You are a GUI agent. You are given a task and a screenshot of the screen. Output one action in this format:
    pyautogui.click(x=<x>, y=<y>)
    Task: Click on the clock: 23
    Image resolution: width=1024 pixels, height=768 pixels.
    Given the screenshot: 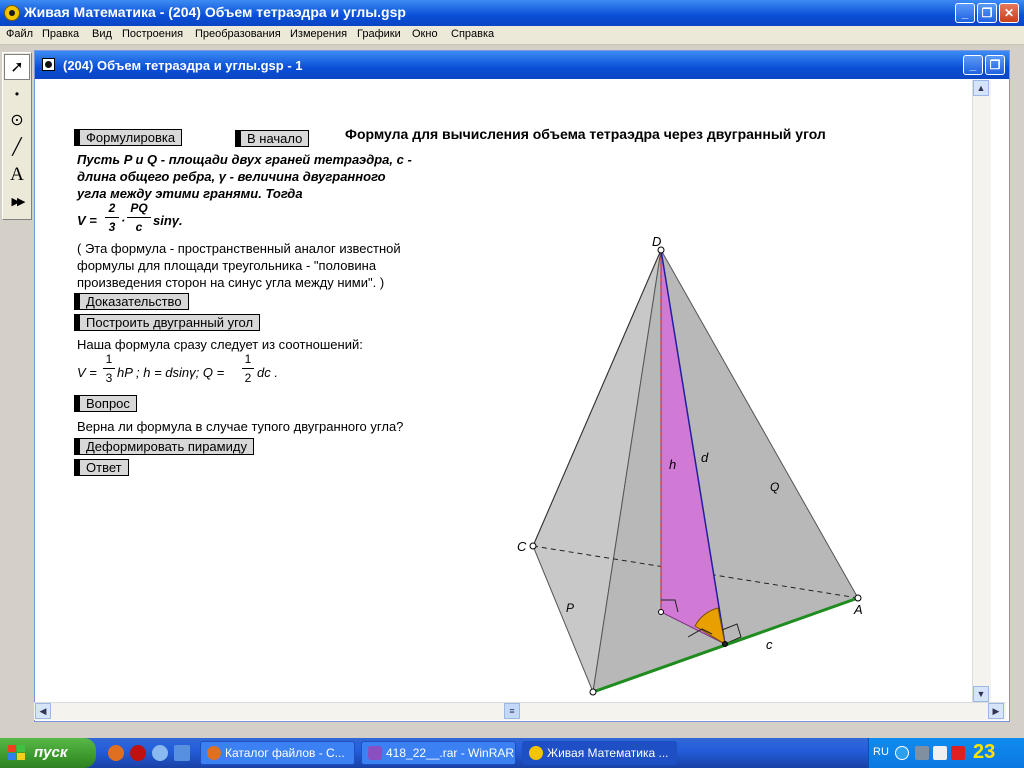 What is the action you would take?
    pyautogui.click(x=984, y=752)
    